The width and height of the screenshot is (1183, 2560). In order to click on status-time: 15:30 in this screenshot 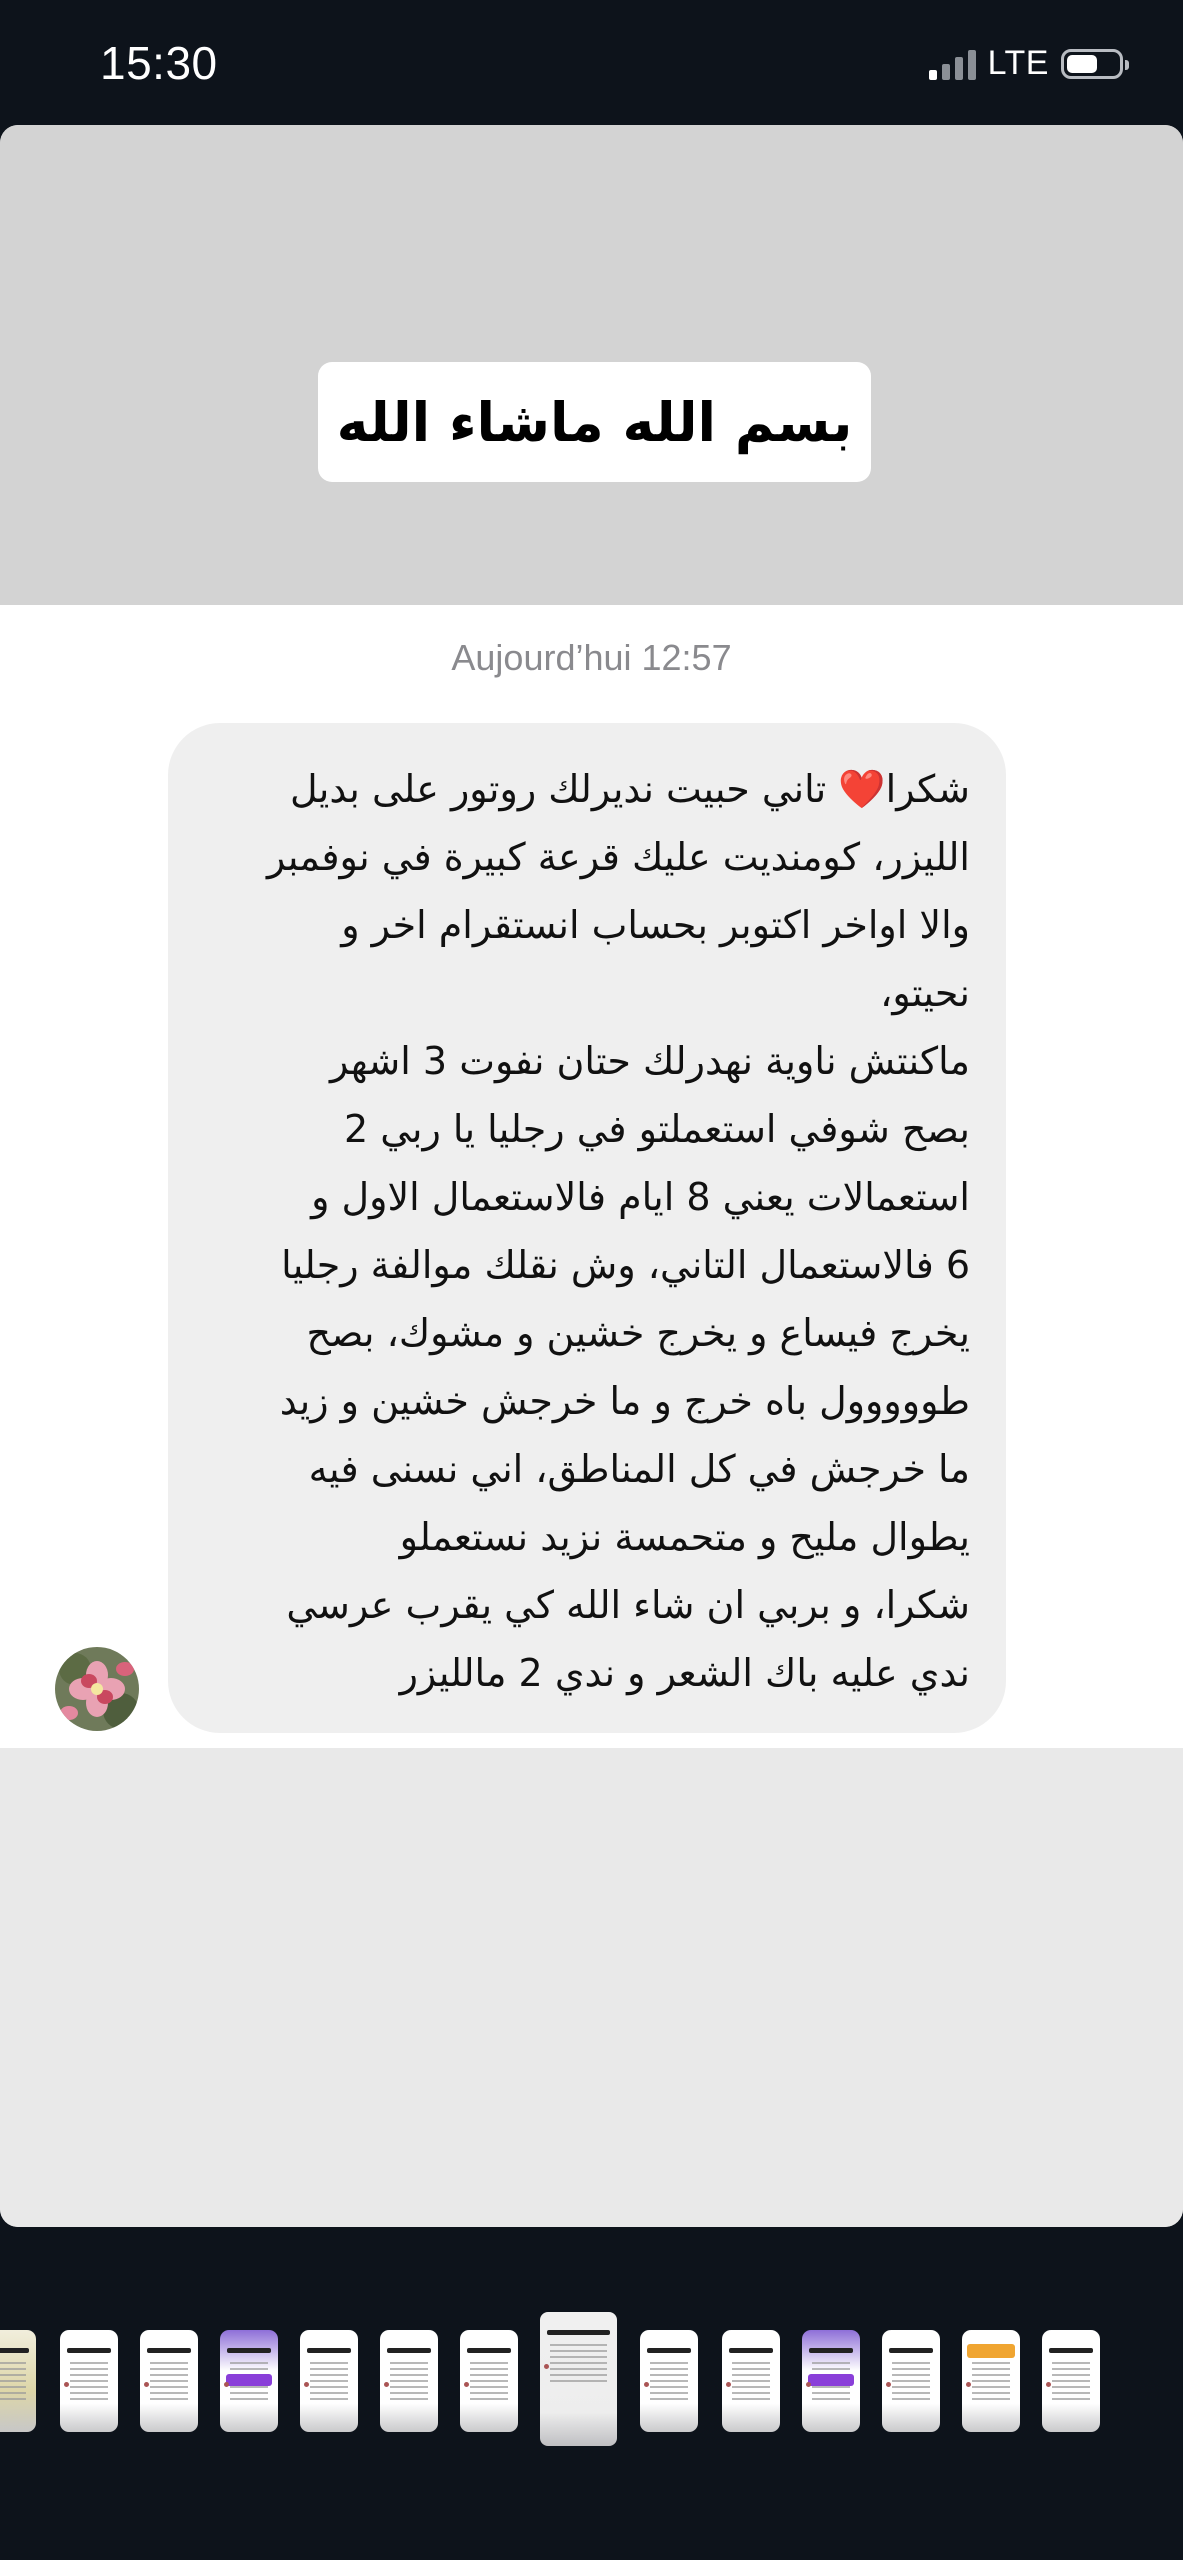, I will do `click(159, 63)`.